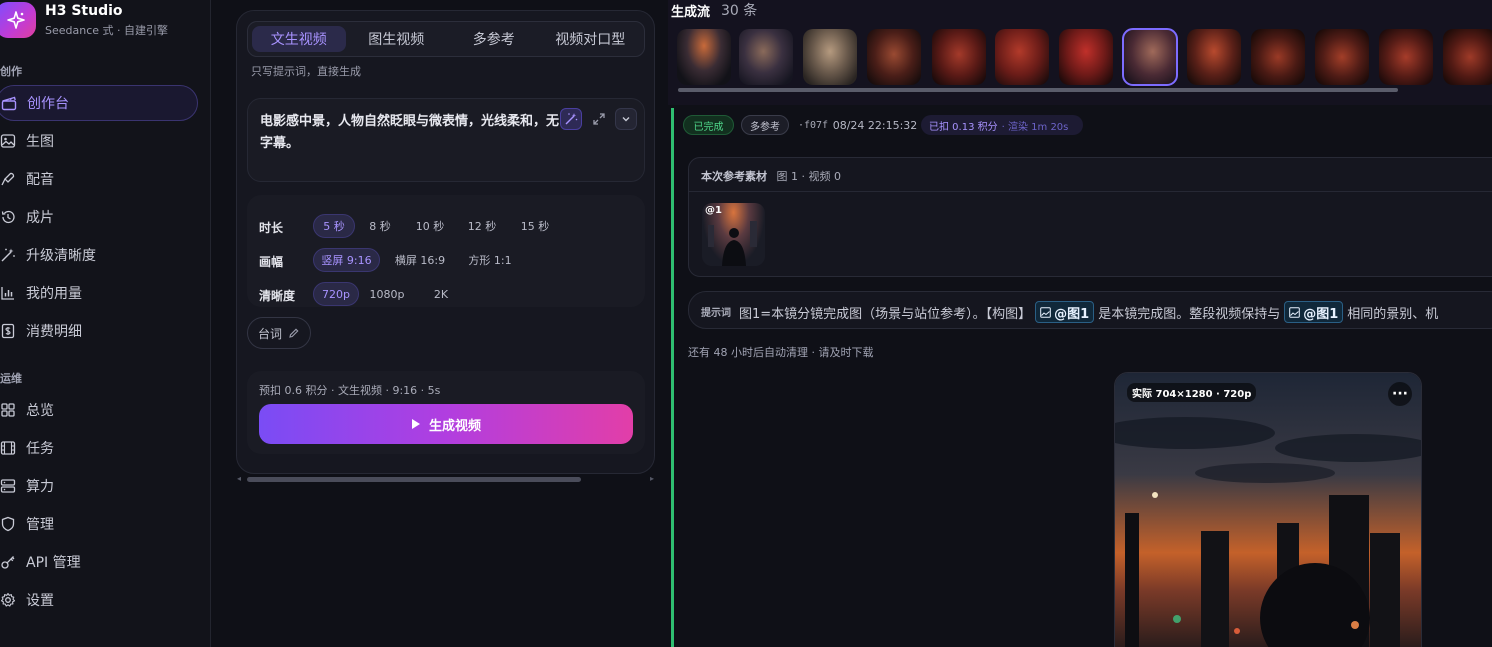 The width and height of the screenshot is (1492, 647). What do you see at coordinates (346, 260) in the screenshot?
I see `ratio-option-9-16: 竖屏 9:16` at bounding box center [346, 260].